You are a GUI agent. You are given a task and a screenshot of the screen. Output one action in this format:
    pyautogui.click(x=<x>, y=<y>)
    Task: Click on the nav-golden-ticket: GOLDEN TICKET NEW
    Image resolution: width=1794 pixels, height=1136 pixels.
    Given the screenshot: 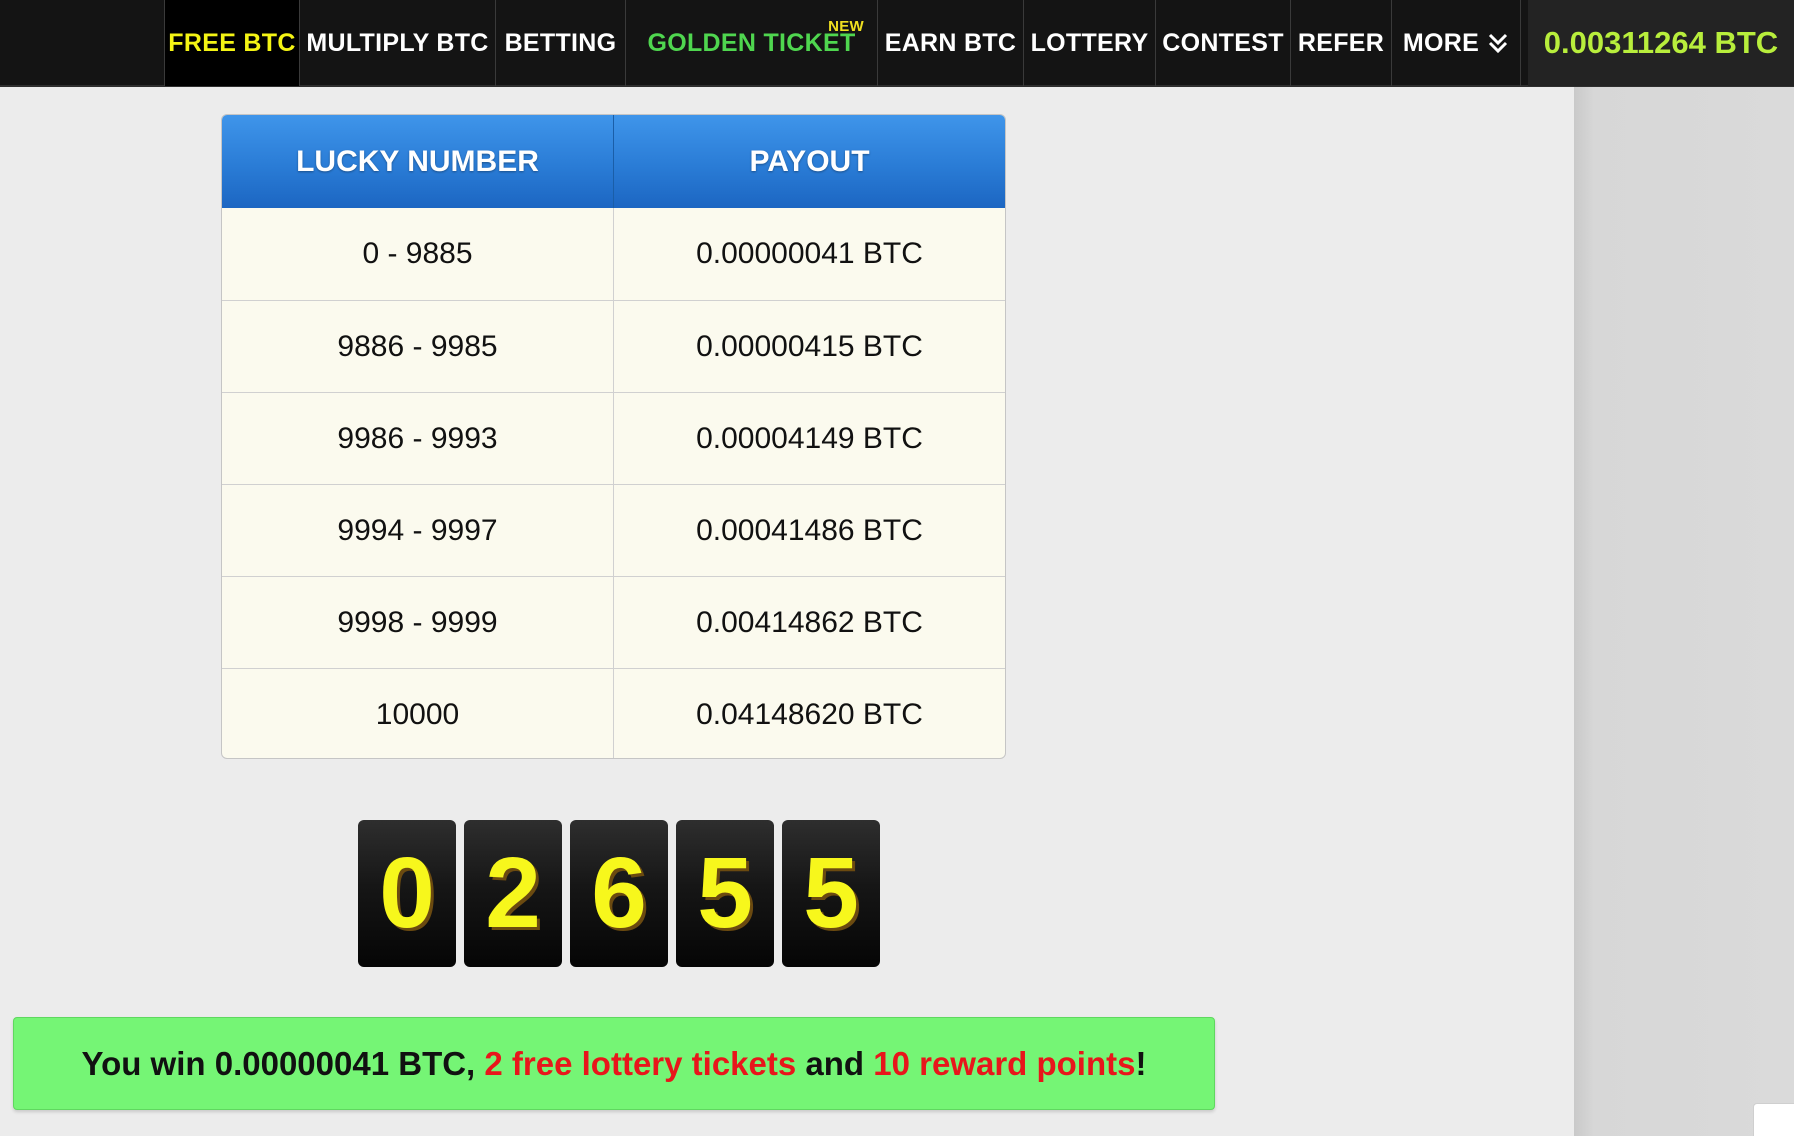 What is the action you would take?
    pyautogui.click(x=751, y=43)
    